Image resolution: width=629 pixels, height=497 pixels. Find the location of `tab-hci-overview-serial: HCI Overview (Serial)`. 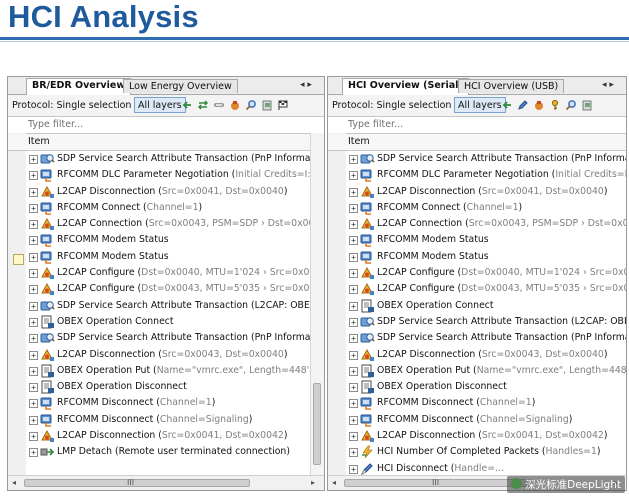

tab-hci-overview-serial: HCI Overview (Serial) is located at coordinates (405, 86).